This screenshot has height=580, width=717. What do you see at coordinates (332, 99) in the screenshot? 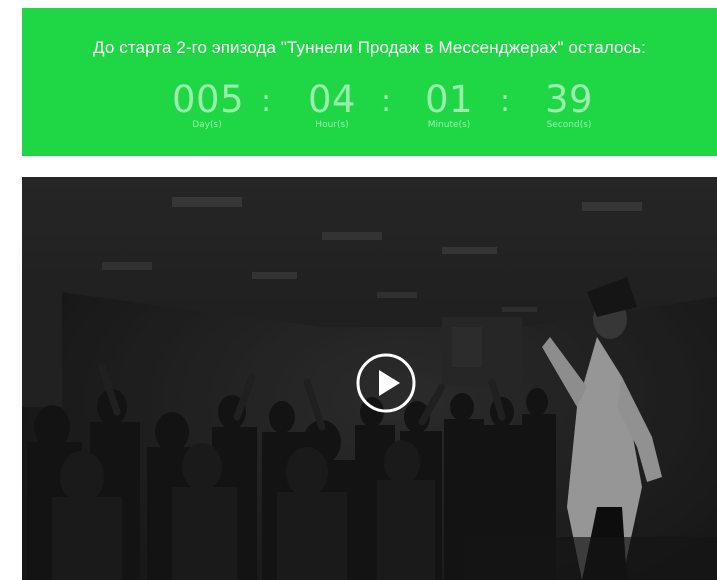
I see `hours-value: 04` at bounding box center [332, 99].